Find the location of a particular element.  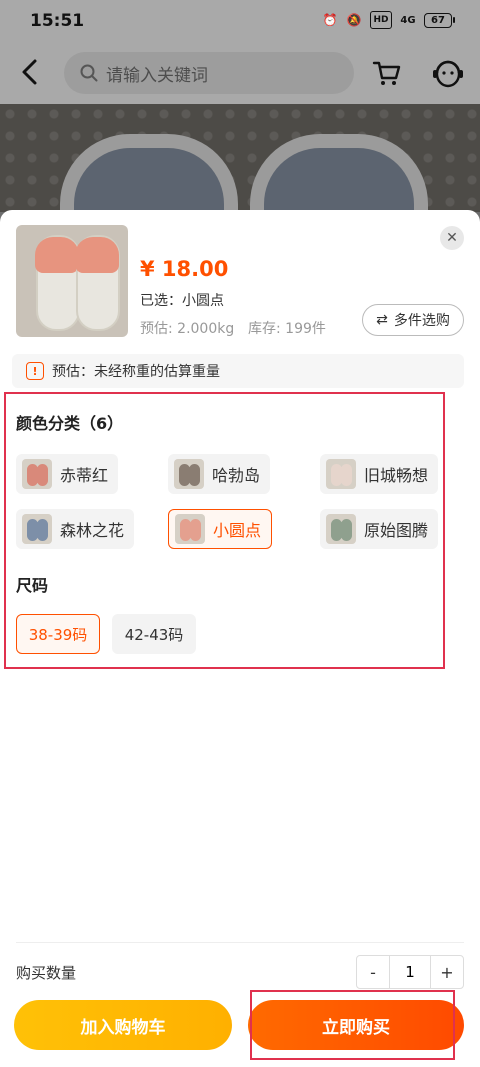

color-option: 原始图腾 is located at coordinates (379, 529).